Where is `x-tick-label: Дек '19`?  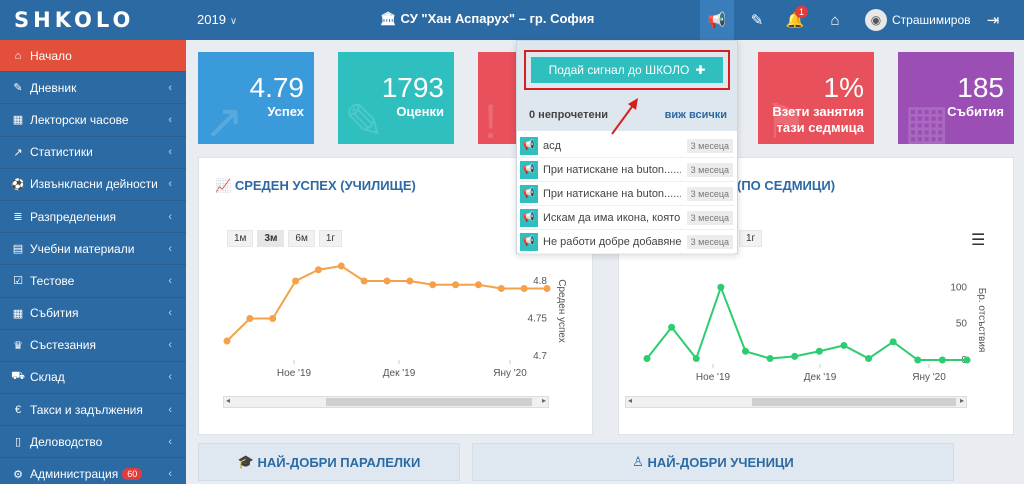
x-tick-label: Дек '19 is located at coordinates (820, 377).